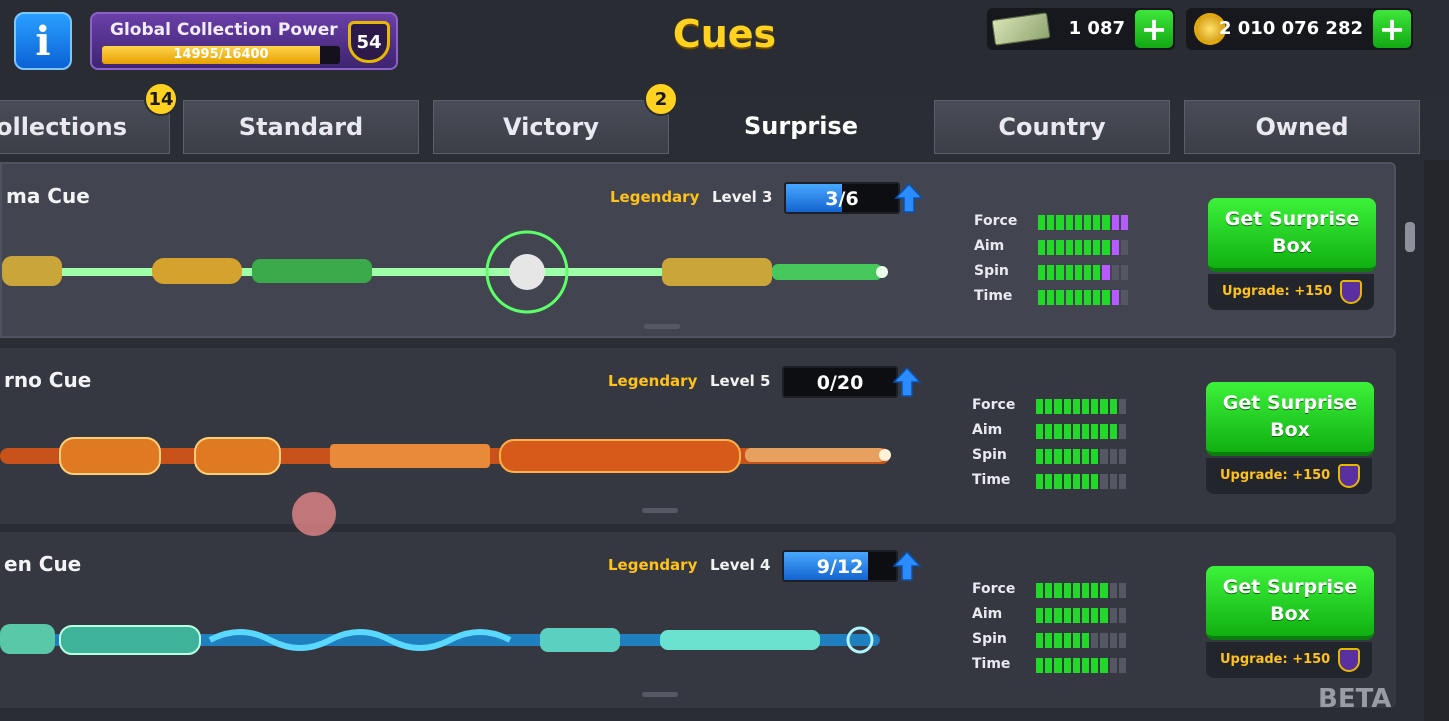  I want to click on tab-victory: Victory, so click(551, 127).